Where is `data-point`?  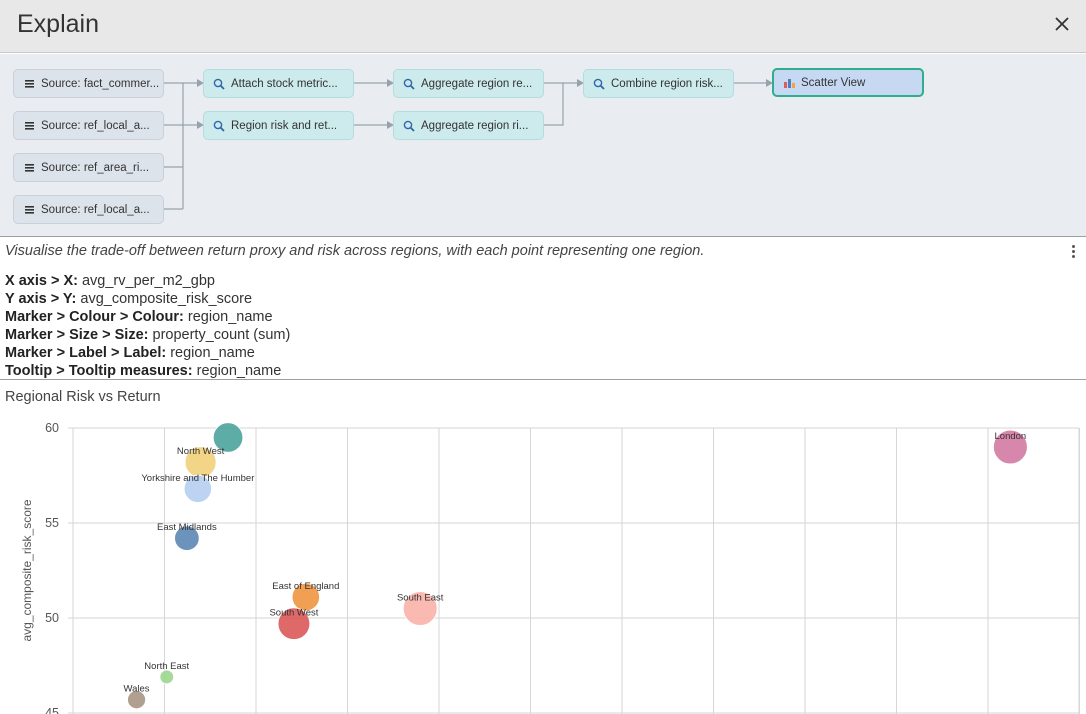
data-point is located at coordinates (167, 677).